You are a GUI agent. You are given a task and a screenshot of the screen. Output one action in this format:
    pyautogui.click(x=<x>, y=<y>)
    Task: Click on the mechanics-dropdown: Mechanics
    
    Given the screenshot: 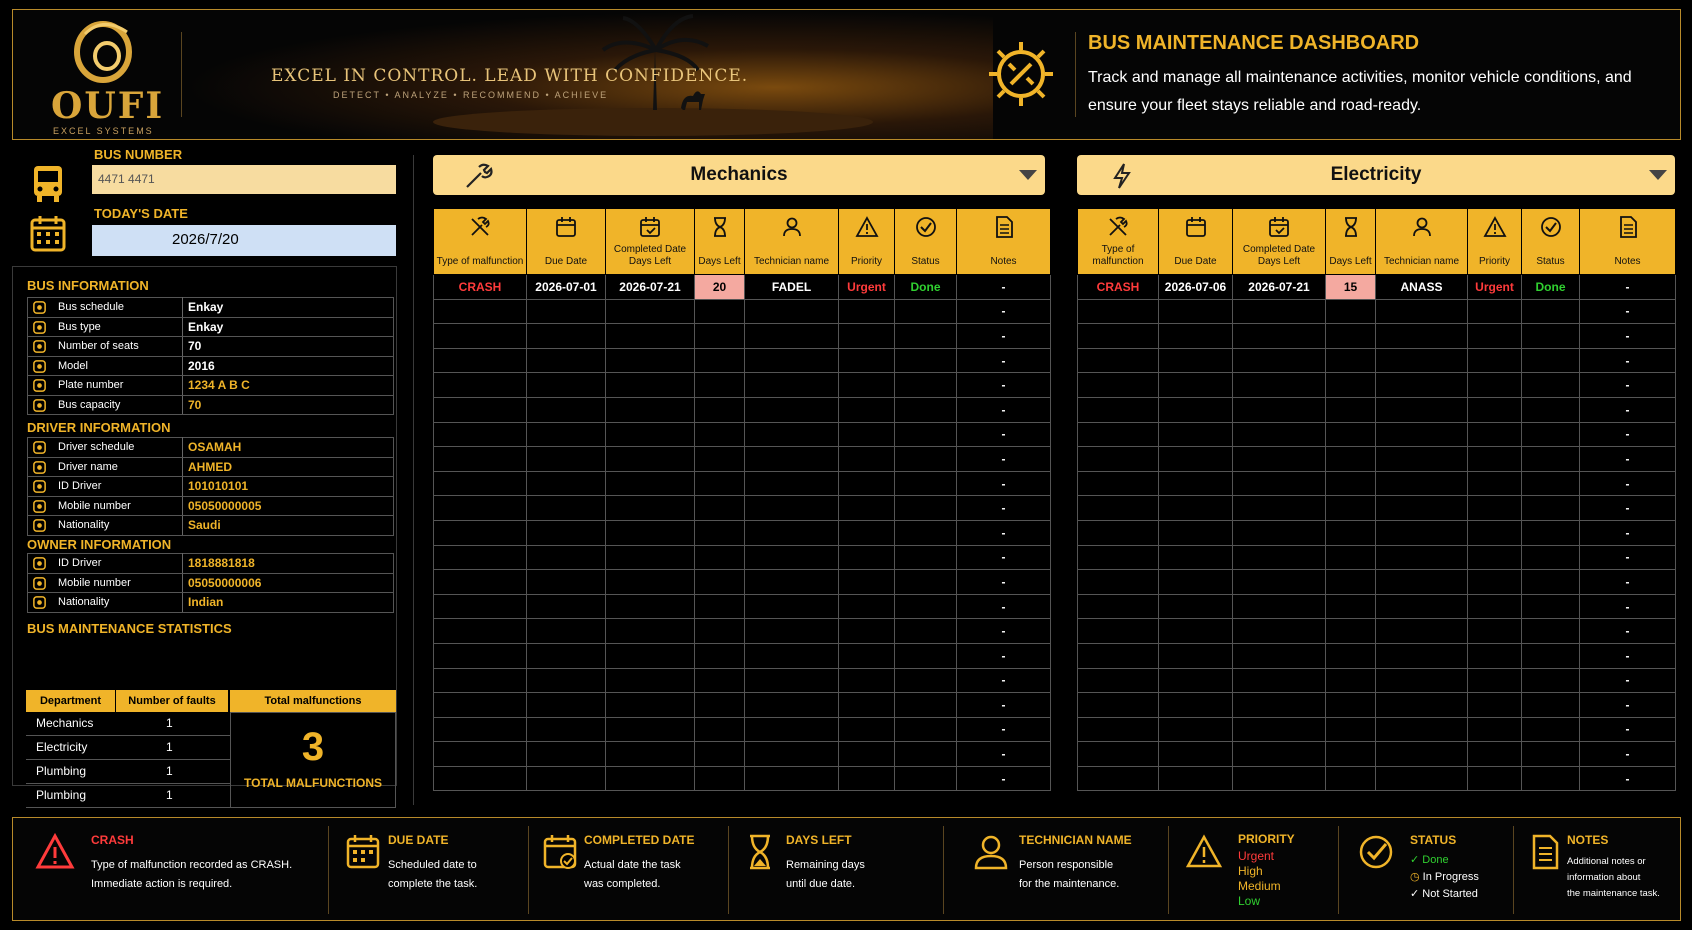 What is the action you would take?
    pyautogui.click(x=739, y=175)
    